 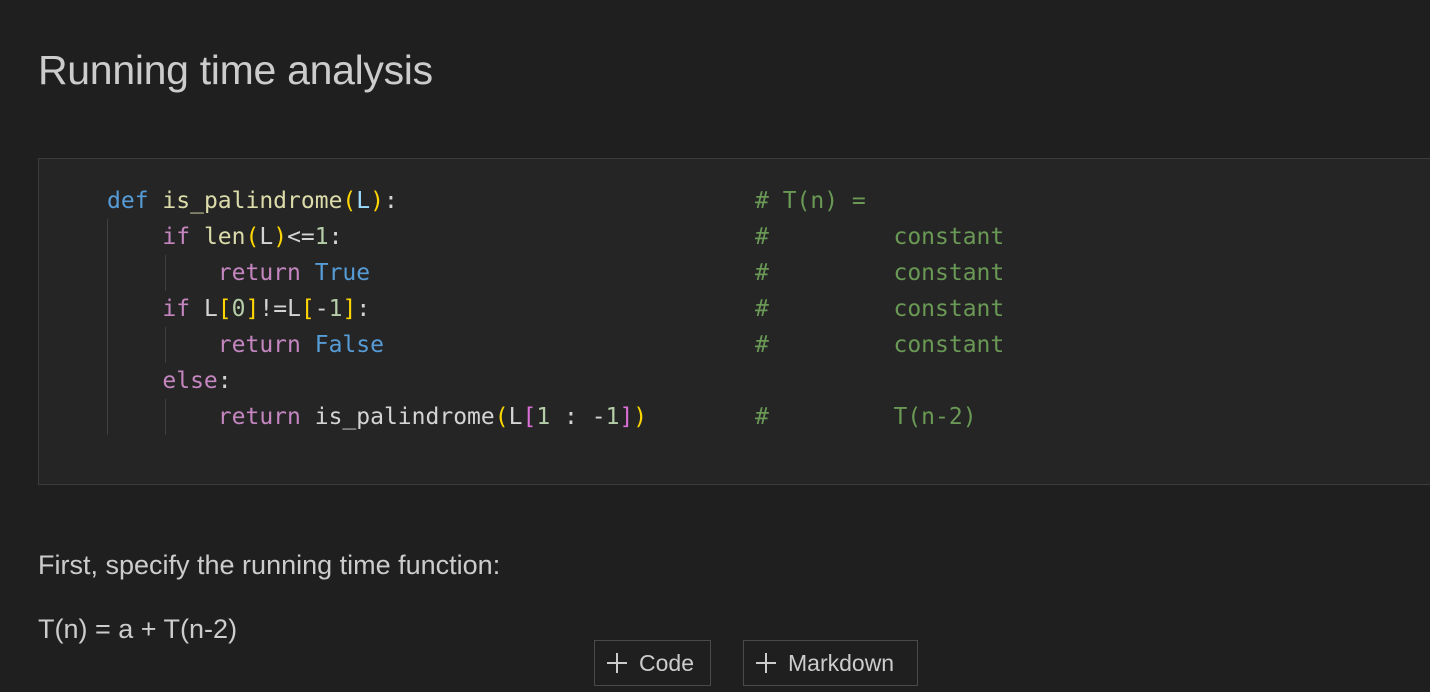 I want to click on add-code-cell-button: Code, so click(x=652, y=663).